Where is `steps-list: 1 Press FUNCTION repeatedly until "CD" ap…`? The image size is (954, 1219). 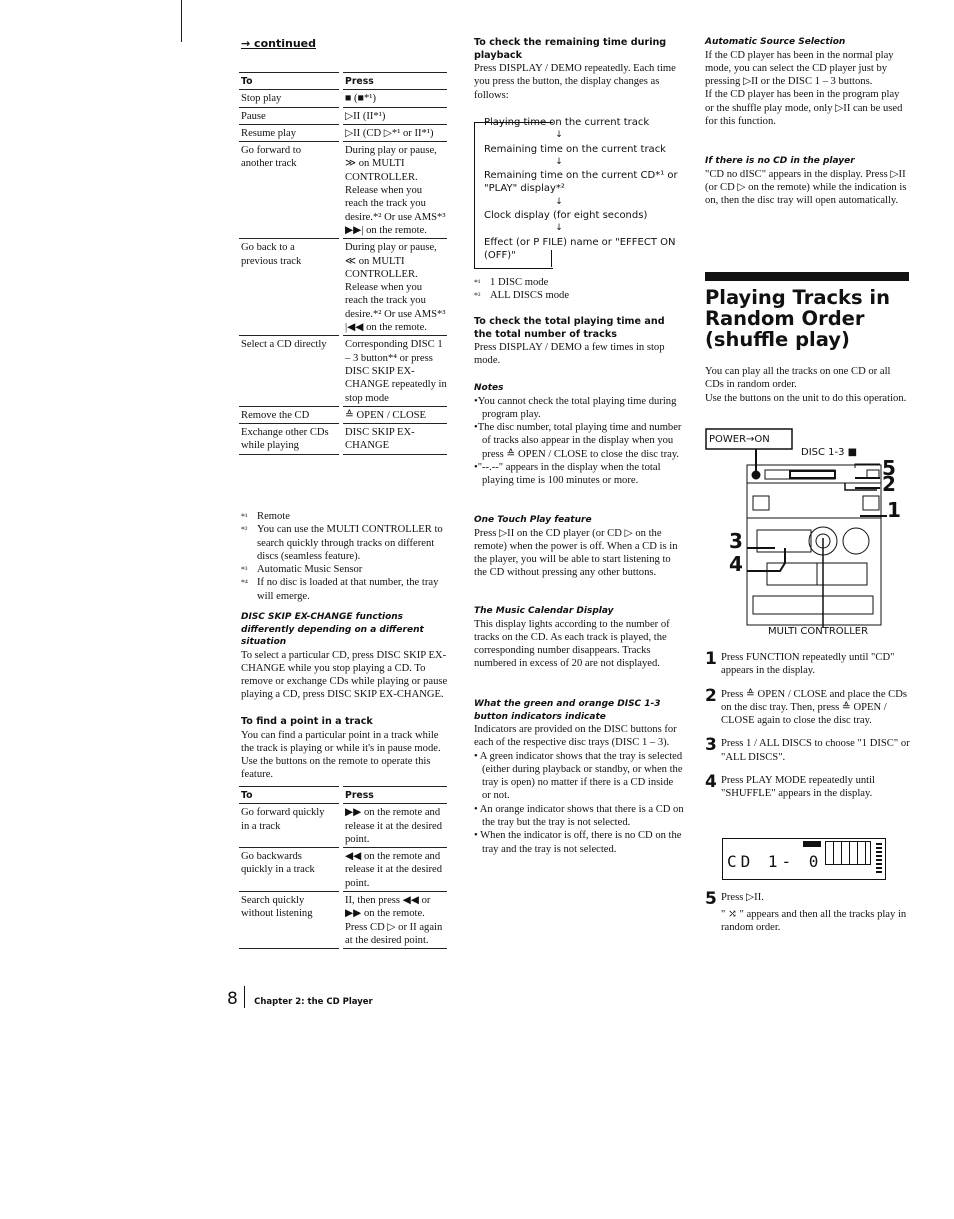 steps-list: 1 Press FUNCTION repeatedly until "CD" ap… is located at coordinates (807, 731).